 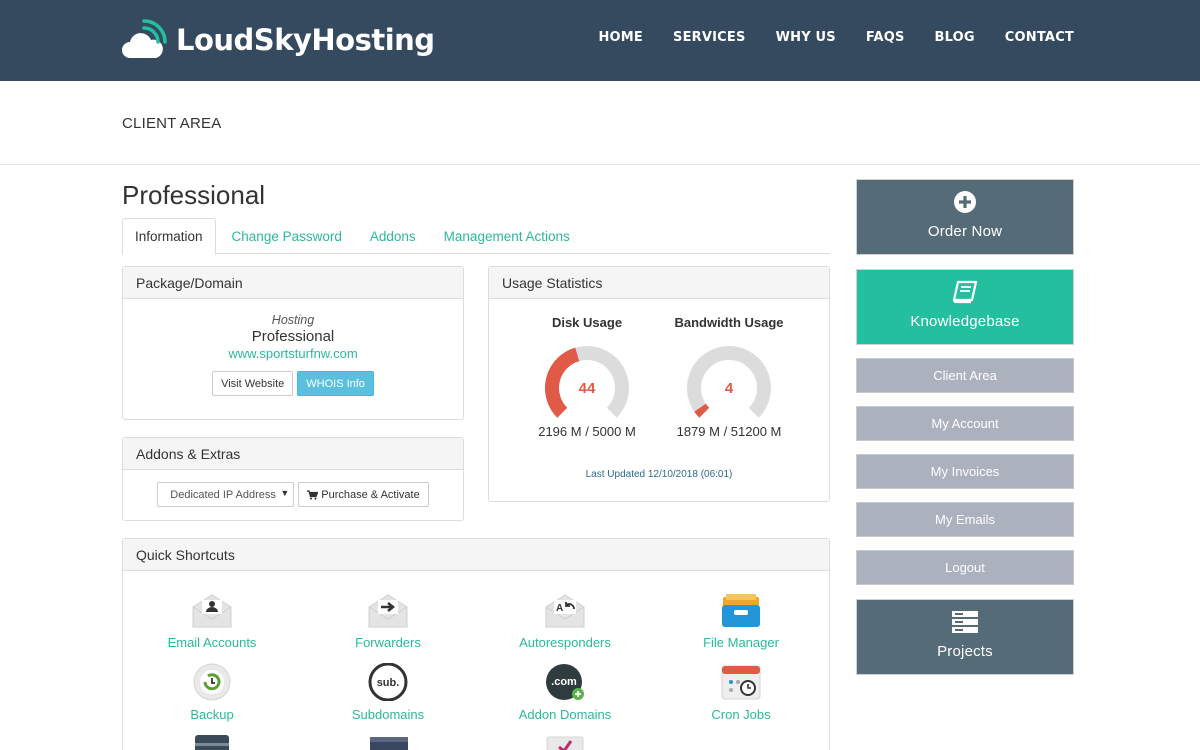 I want to click on tab-change-password: Change Password, so click(x=287, y=236).